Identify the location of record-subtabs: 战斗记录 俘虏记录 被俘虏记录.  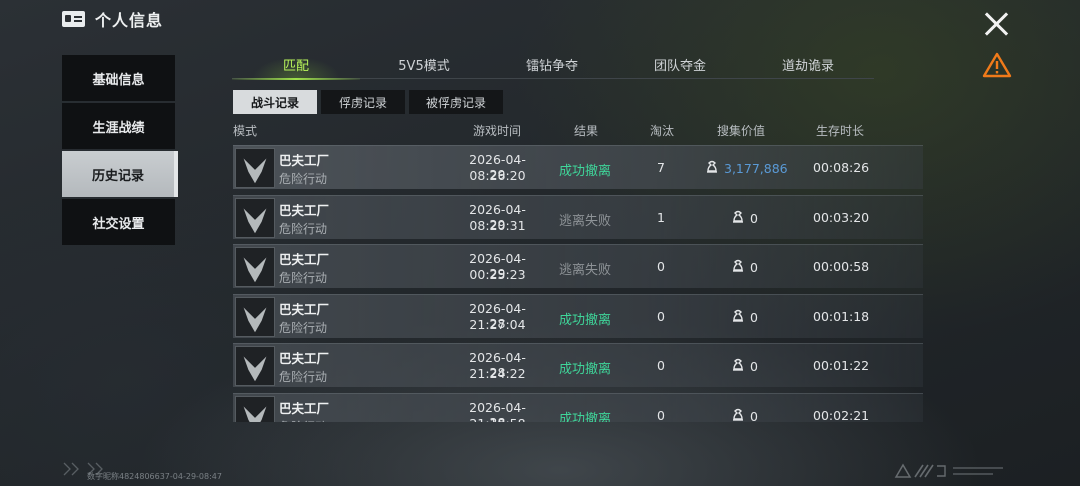
(368, 102).